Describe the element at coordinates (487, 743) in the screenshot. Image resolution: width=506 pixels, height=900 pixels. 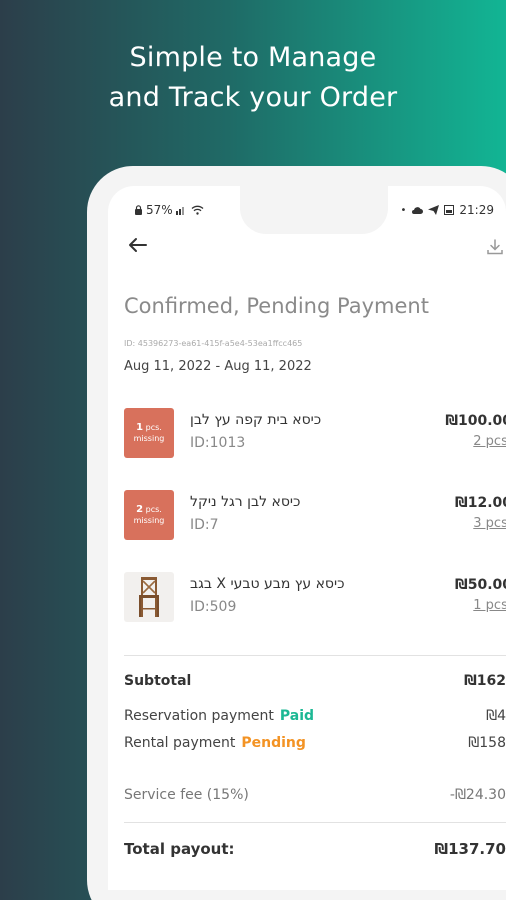
I see `rental-value: ₪158` at that location.